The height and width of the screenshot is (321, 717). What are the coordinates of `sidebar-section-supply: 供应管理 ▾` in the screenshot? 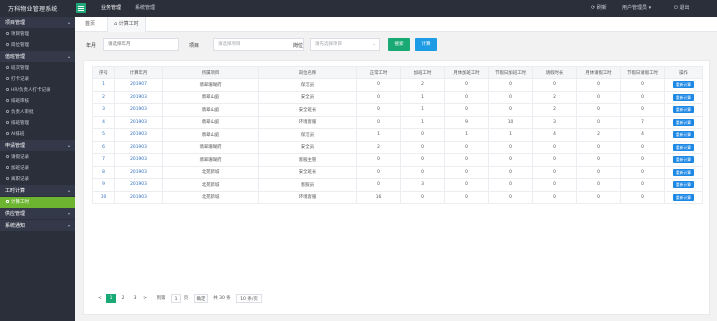 It's located at (37, 214).